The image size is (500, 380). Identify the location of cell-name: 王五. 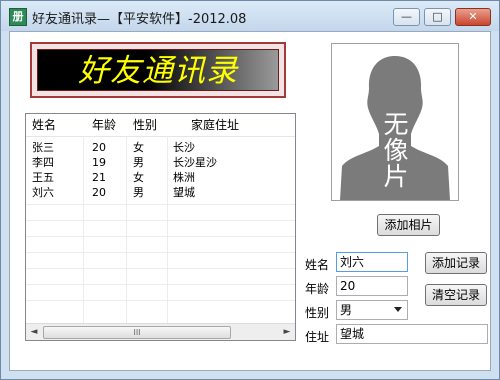
(43, 177).